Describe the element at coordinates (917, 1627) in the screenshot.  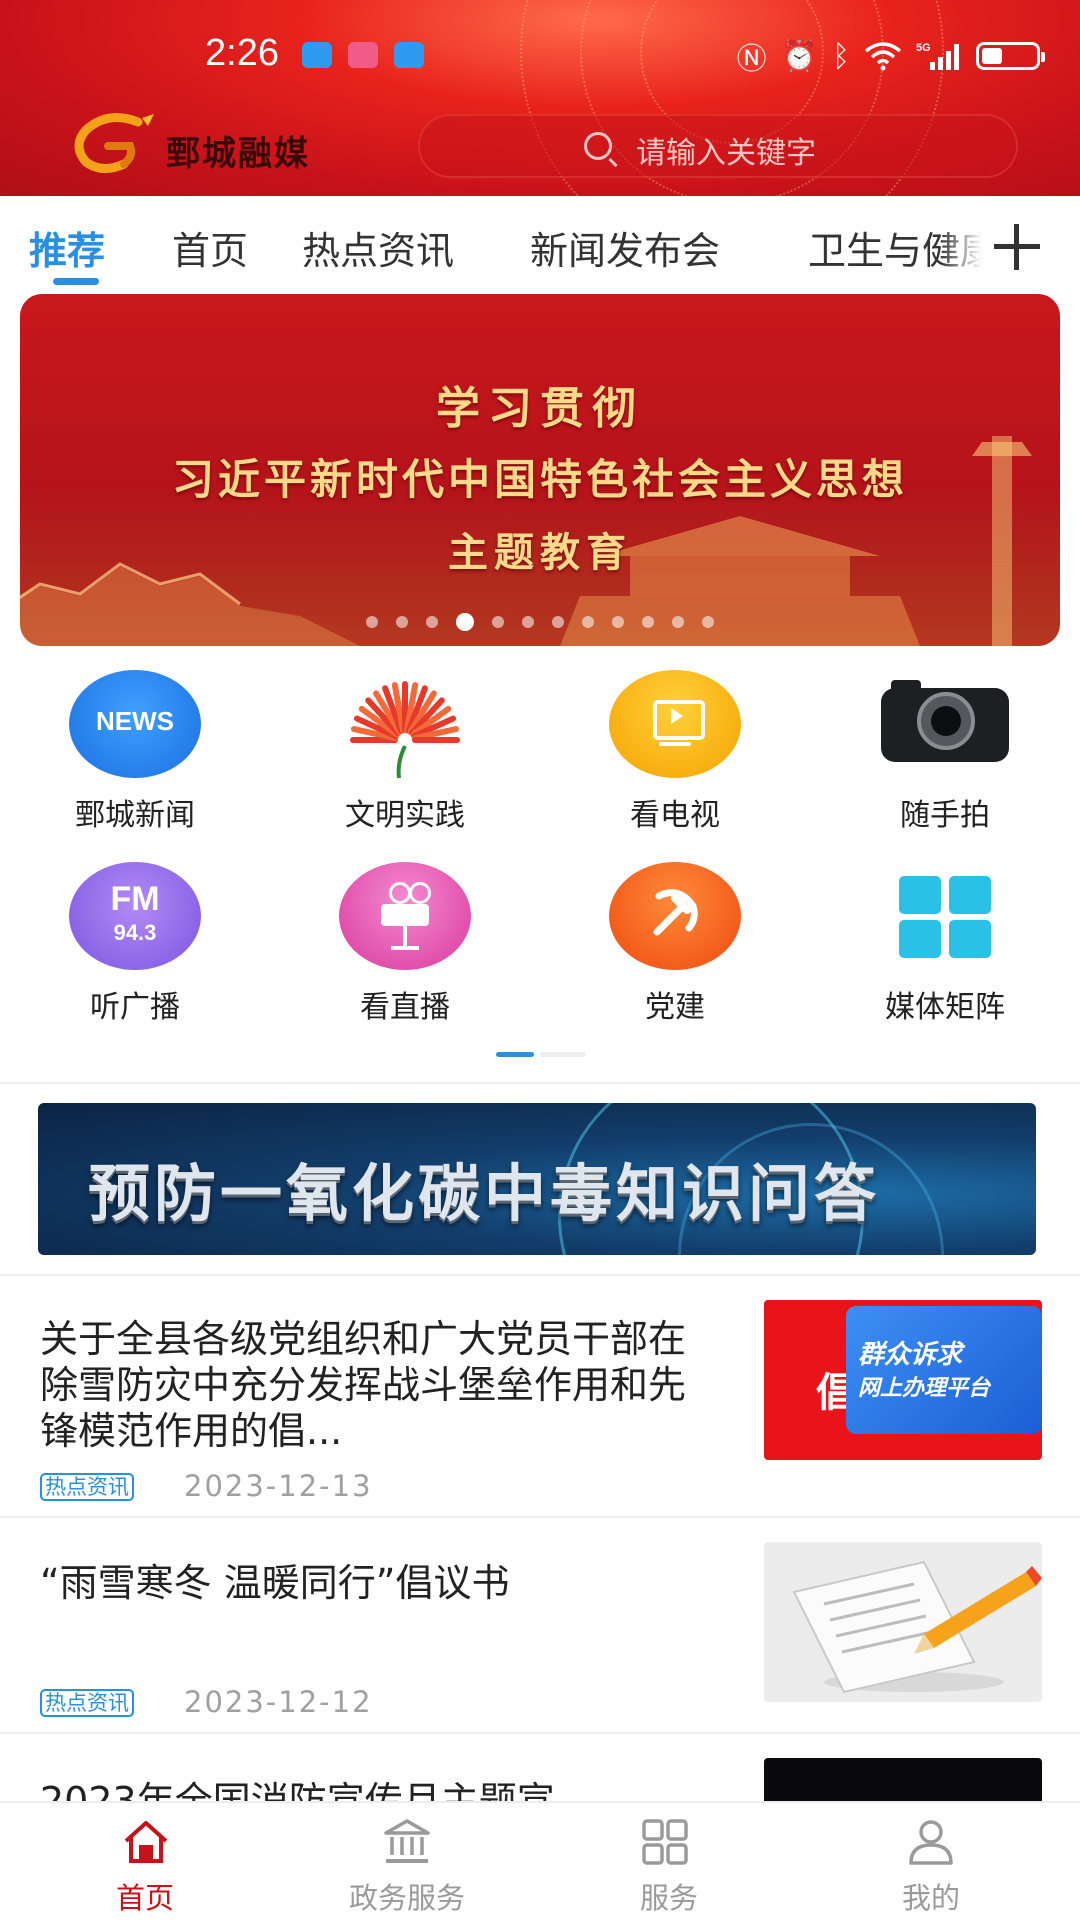
I see `document-pencil-illustration` at that location.